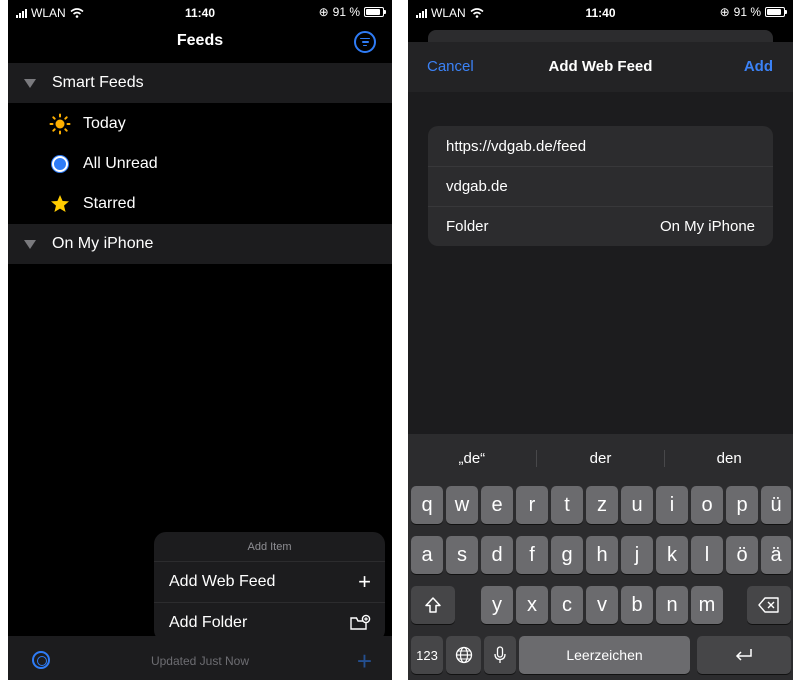  What do you see at coordinates (462, 555) in the screenshot?
I see `key: s` at bounding box center [462, 555].